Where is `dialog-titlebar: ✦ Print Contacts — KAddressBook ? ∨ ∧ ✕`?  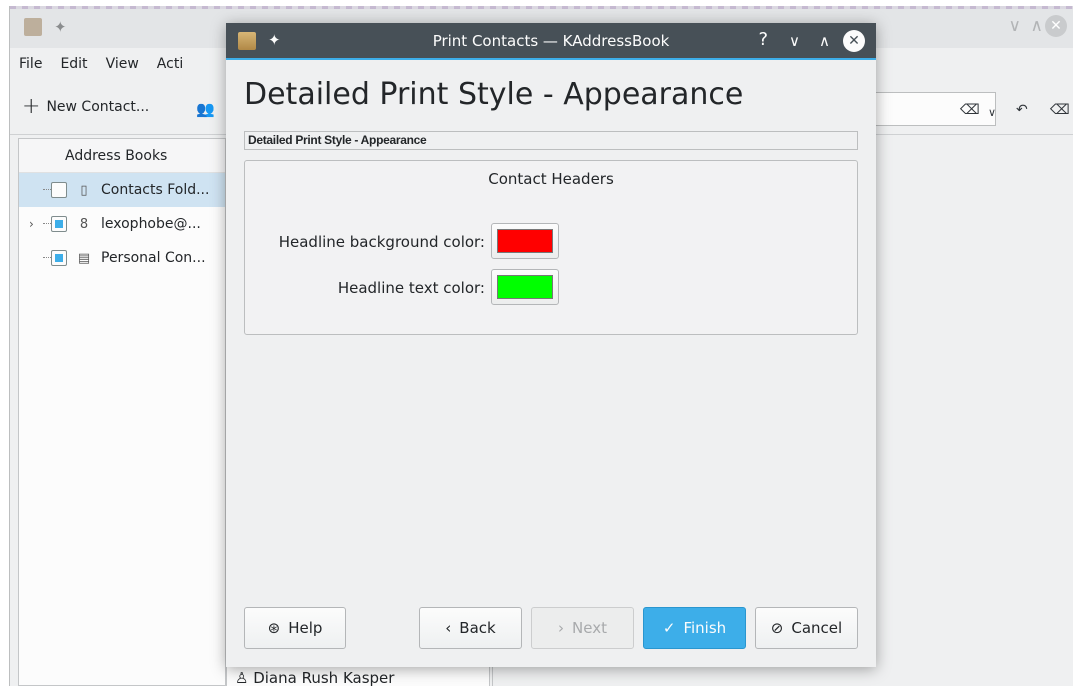 dialog-titlebar: ✦ Print Contacts — KAddressBook ? ∨ ∧ ✕ is located at coordinates (551, 41).